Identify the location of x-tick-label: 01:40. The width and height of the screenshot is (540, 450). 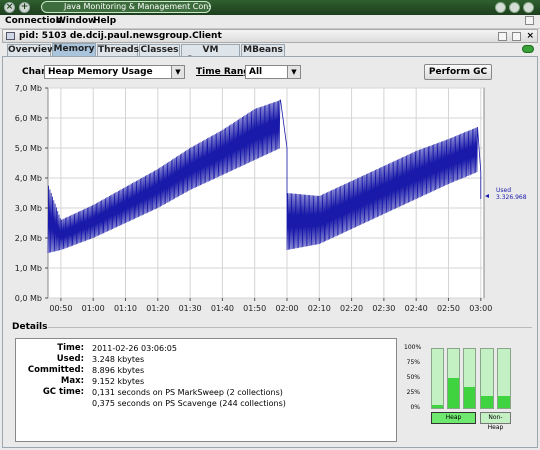
(222, 308).